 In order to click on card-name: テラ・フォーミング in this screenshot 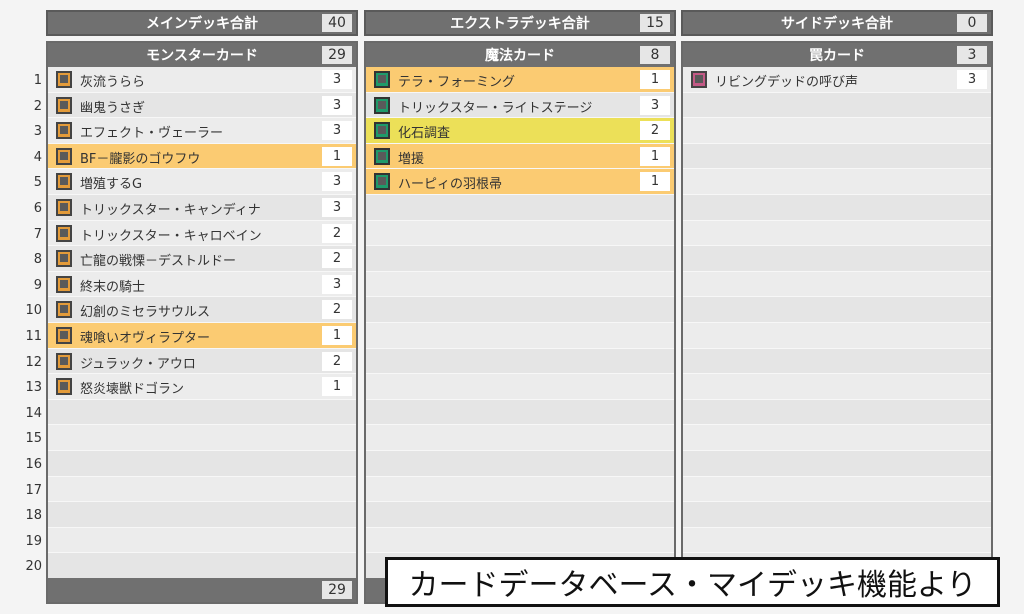, I will do `click(456, 80)`.